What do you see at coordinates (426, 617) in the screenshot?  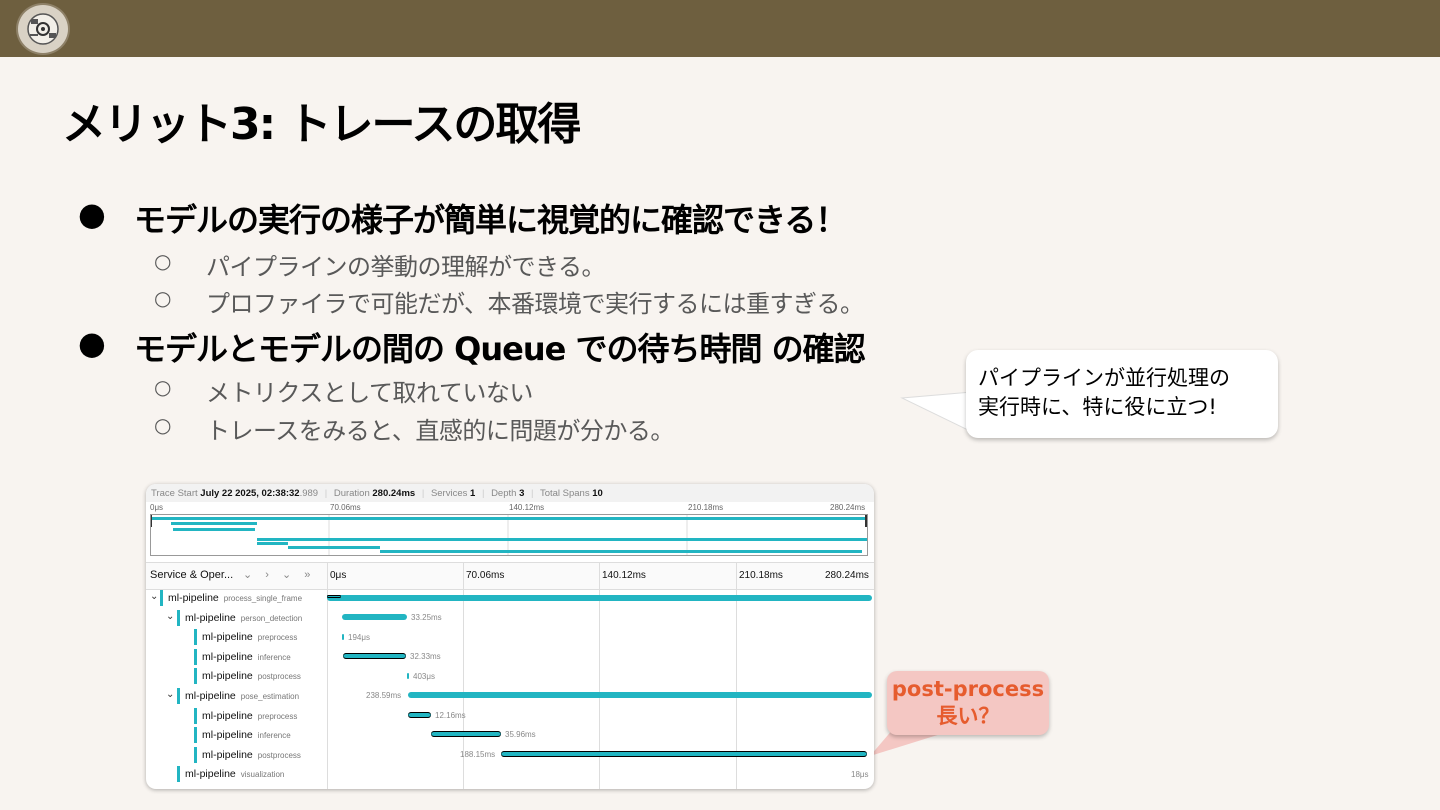 I see `span-duration: 33.25ms` at bounding box center [426, 617].